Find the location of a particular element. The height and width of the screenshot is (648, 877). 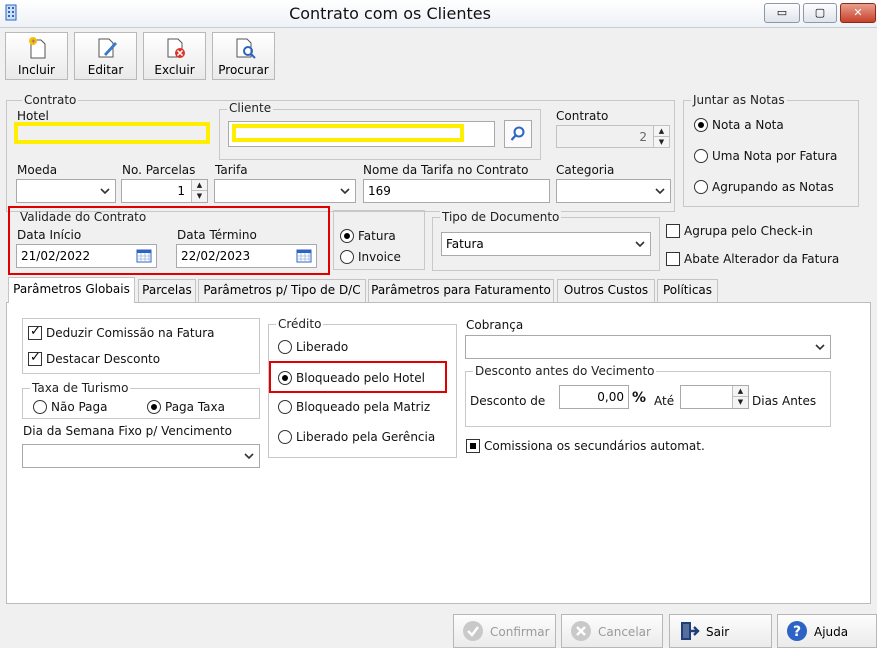

hotel-field is located at coordinates (112, 133).